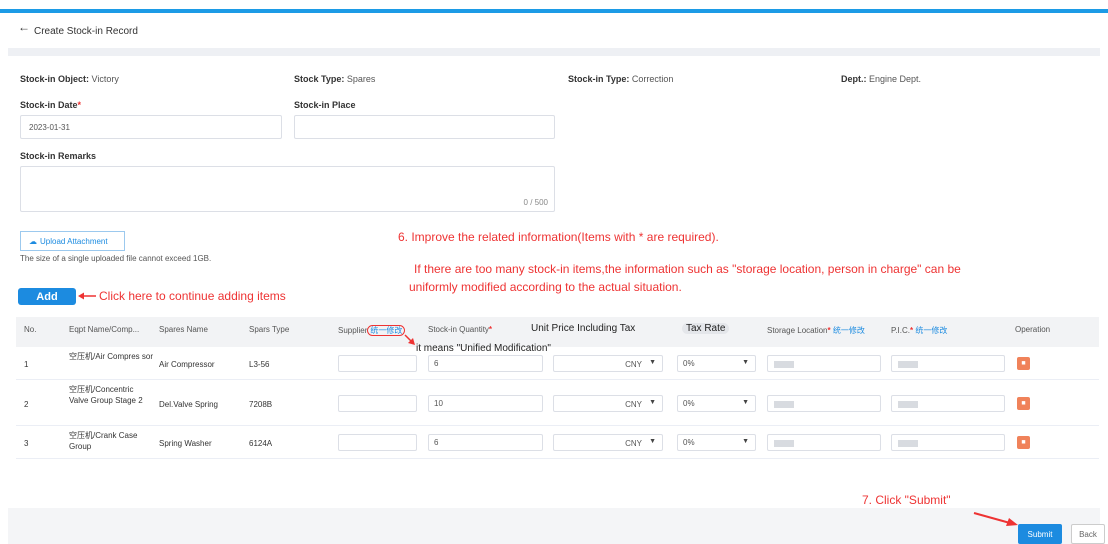 Image resolution: width=1108 pixels, height=544 pixels. What do you see at coordinates (26, 364) in the screenshot?
I see `row-no: 1` at bounding box center [26, 364].